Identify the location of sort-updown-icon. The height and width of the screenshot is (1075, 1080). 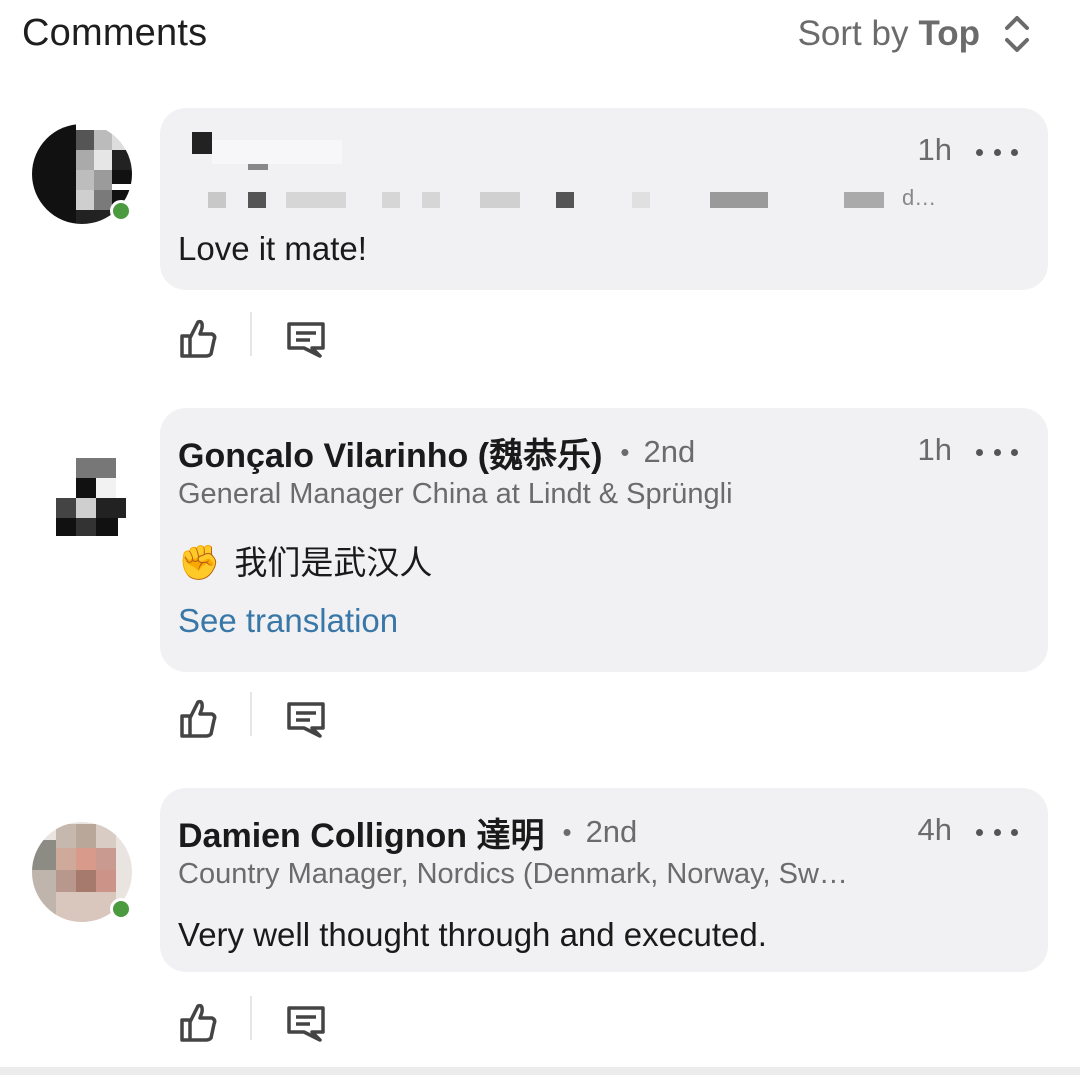
(1018, 34).